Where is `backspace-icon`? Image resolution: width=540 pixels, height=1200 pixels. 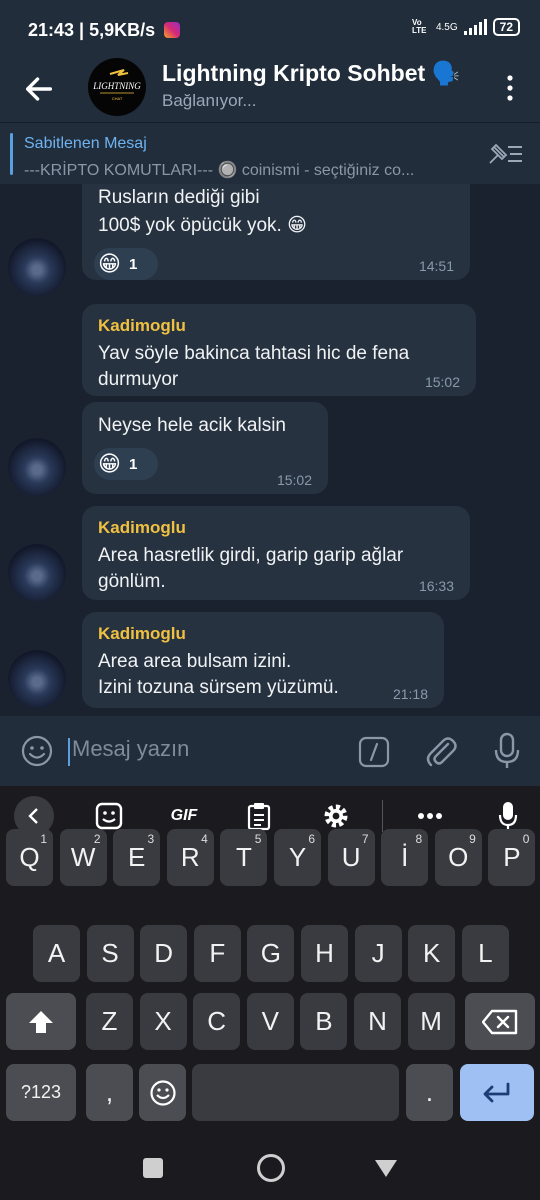 backspace-icon is located at coordinates (500, 1021).